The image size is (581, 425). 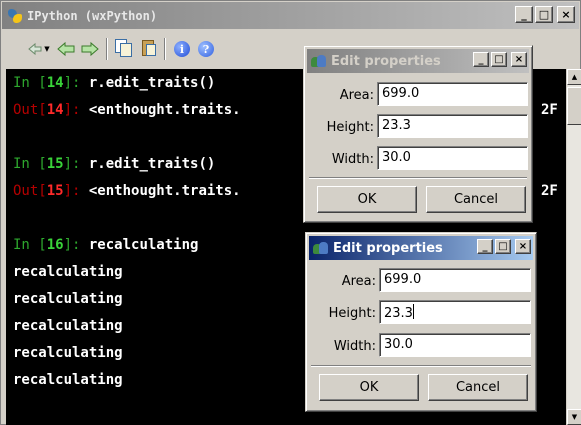 I want to click on forward-arrow-icon, so click(x=90, y=49).